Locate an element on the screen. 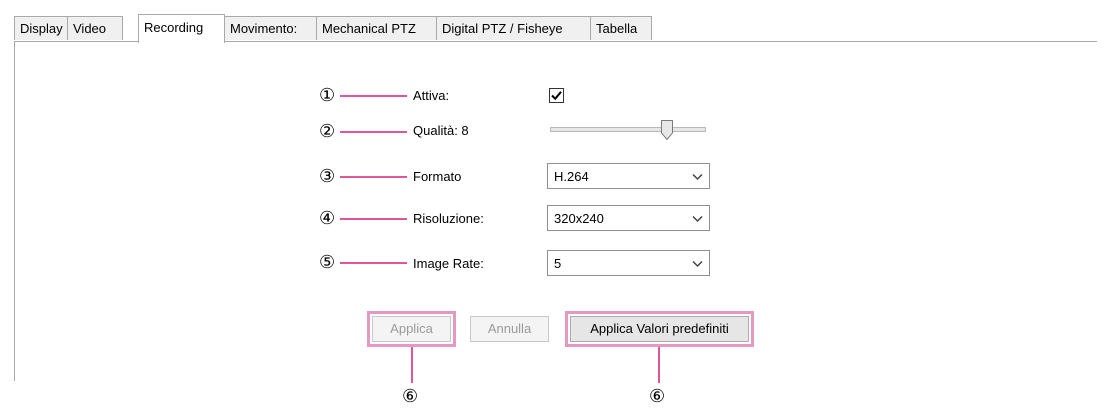 Image resolution: width=1110 pixels, height=409 pixels. checkmark-icon is located at coordinates (556, 96).